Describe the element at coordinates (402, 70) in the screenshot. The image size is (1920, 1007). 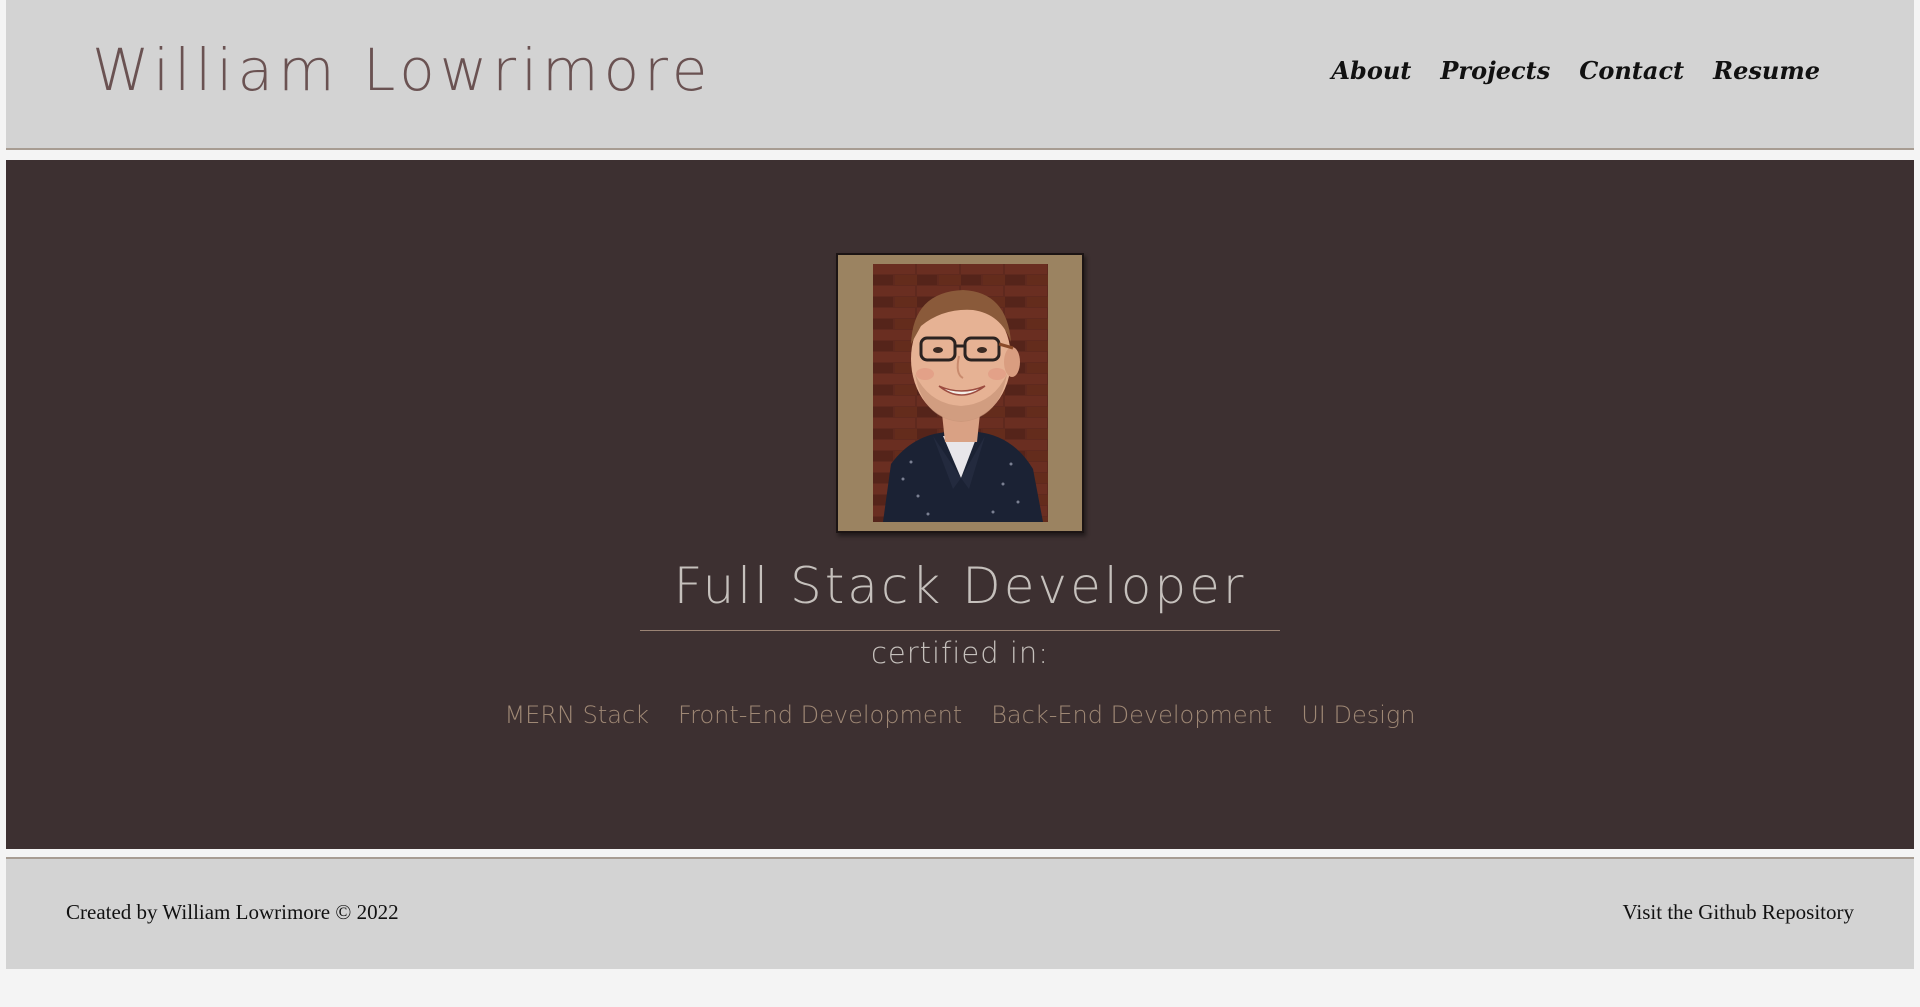
I see `site-title: William Lowrimore` at that location.